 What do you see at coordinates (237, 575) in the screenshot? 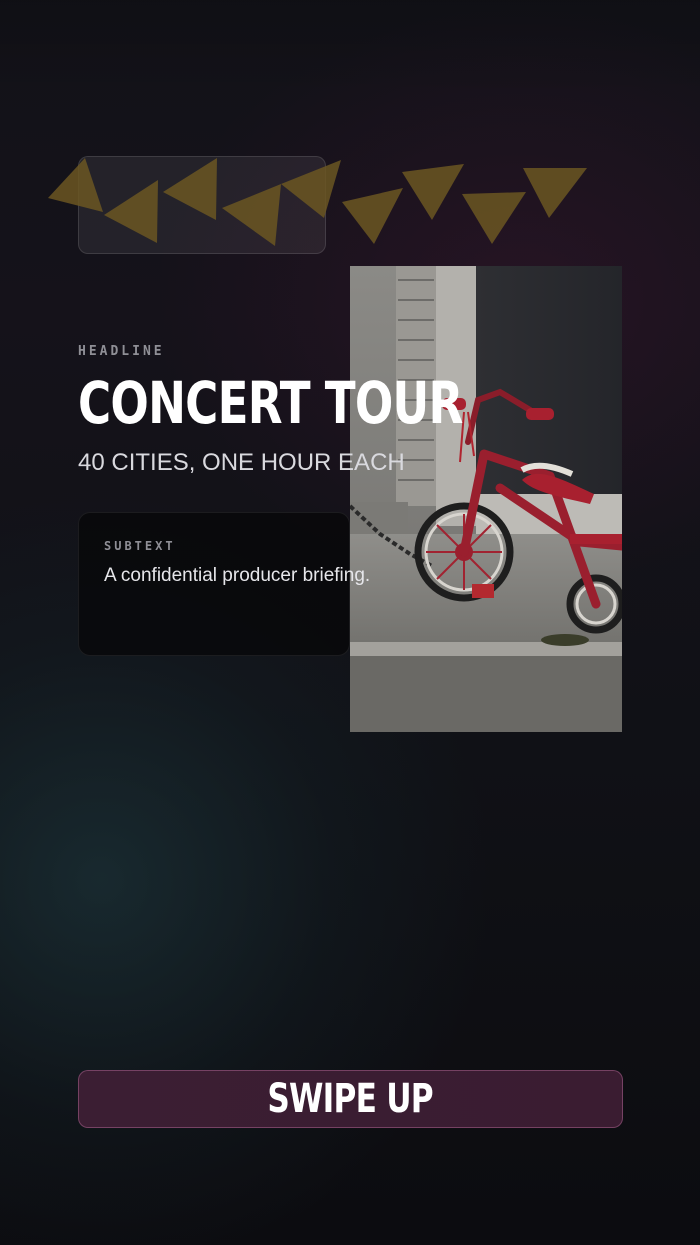
I see `subtext-body: A confidential producer briefing.` at bounding box center [237, 575].